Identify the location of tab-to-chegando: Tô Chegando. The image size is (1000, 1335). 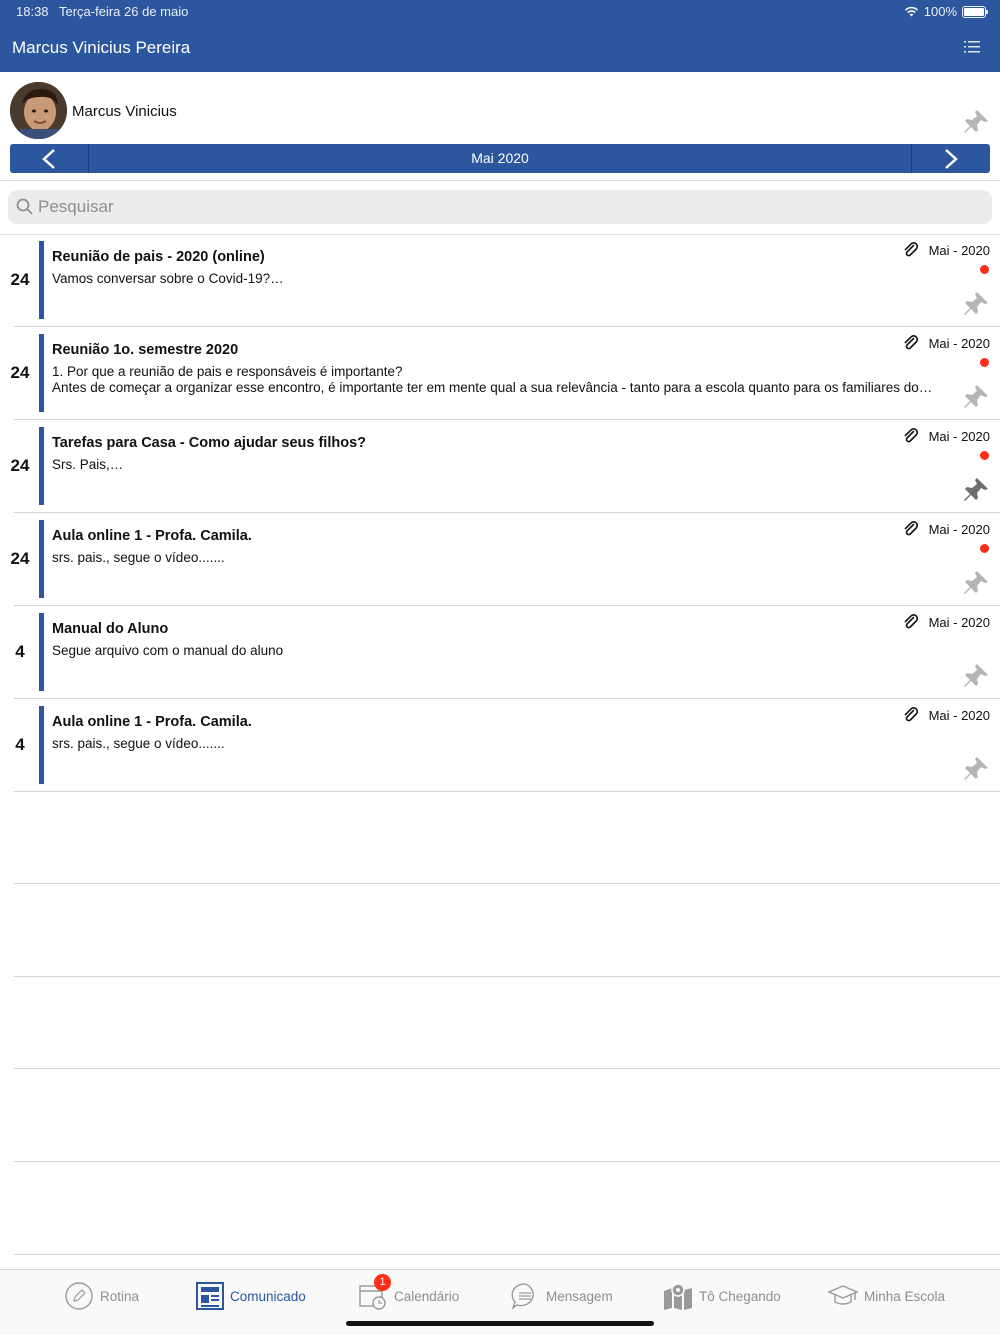
(722, 1296).